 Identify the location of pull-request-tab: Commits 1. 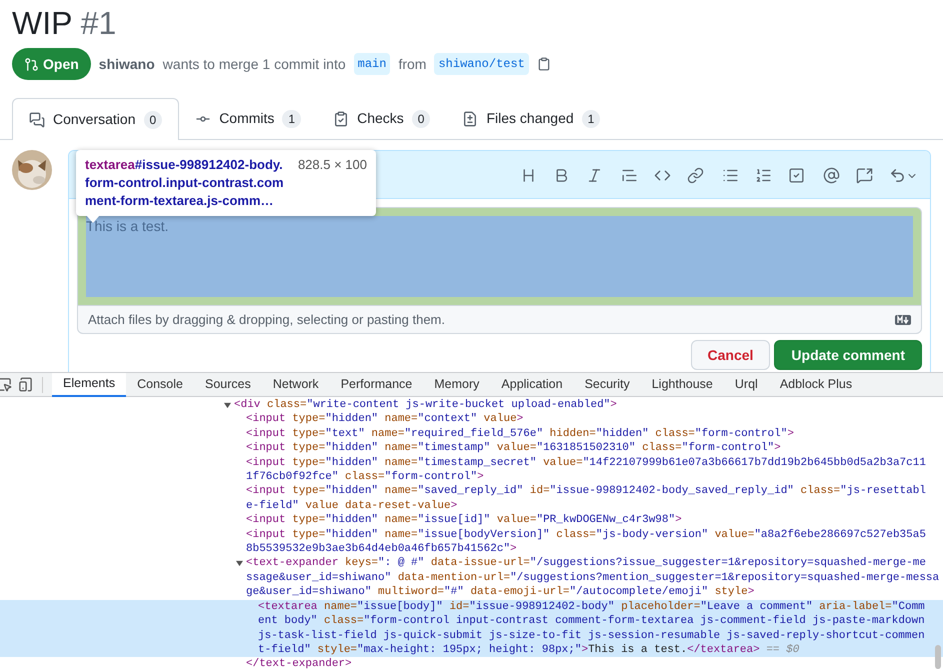
(248, 118).